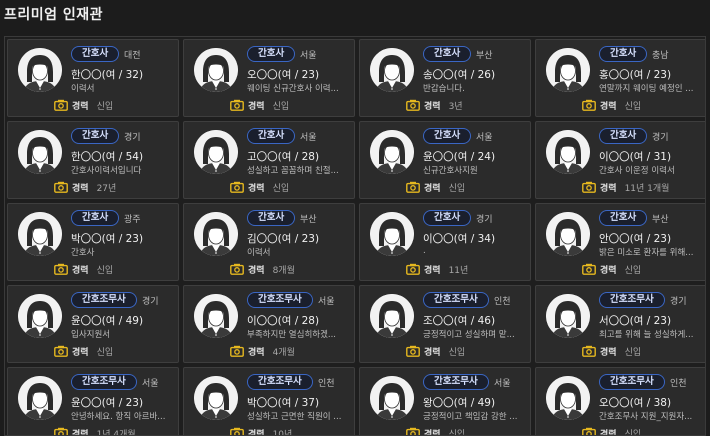 This screenshot has height=436, width=710. Describe the element at coordinates (635, 239) in the screenshot. I see `candidate-name: 안〇〇(여 / 23)` at that location.